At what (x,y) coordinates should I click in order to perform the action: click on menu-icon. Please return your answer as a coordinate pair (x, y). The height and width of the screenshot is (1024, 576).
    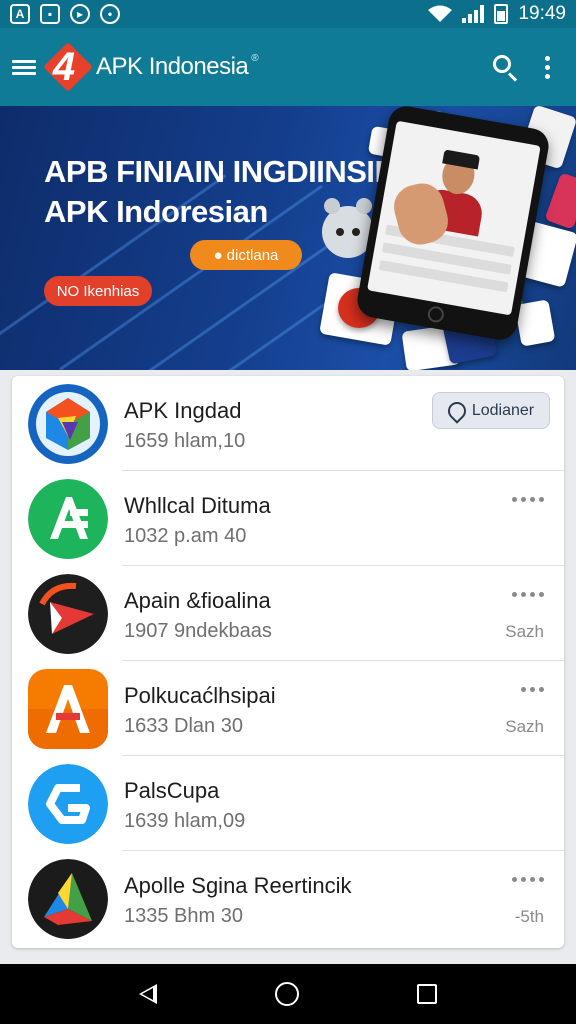
    Looking at the image, I should click on (24, 67).